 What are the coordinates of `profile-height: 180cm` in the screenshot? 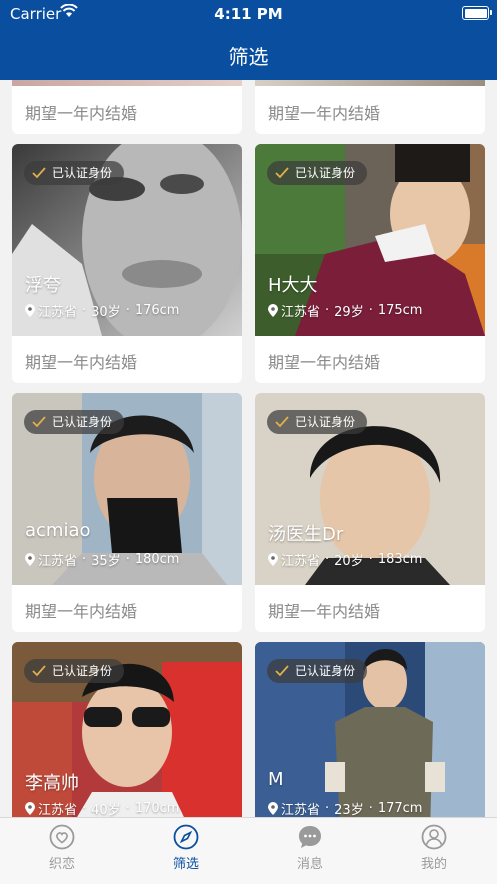 It's located at (157, 559).